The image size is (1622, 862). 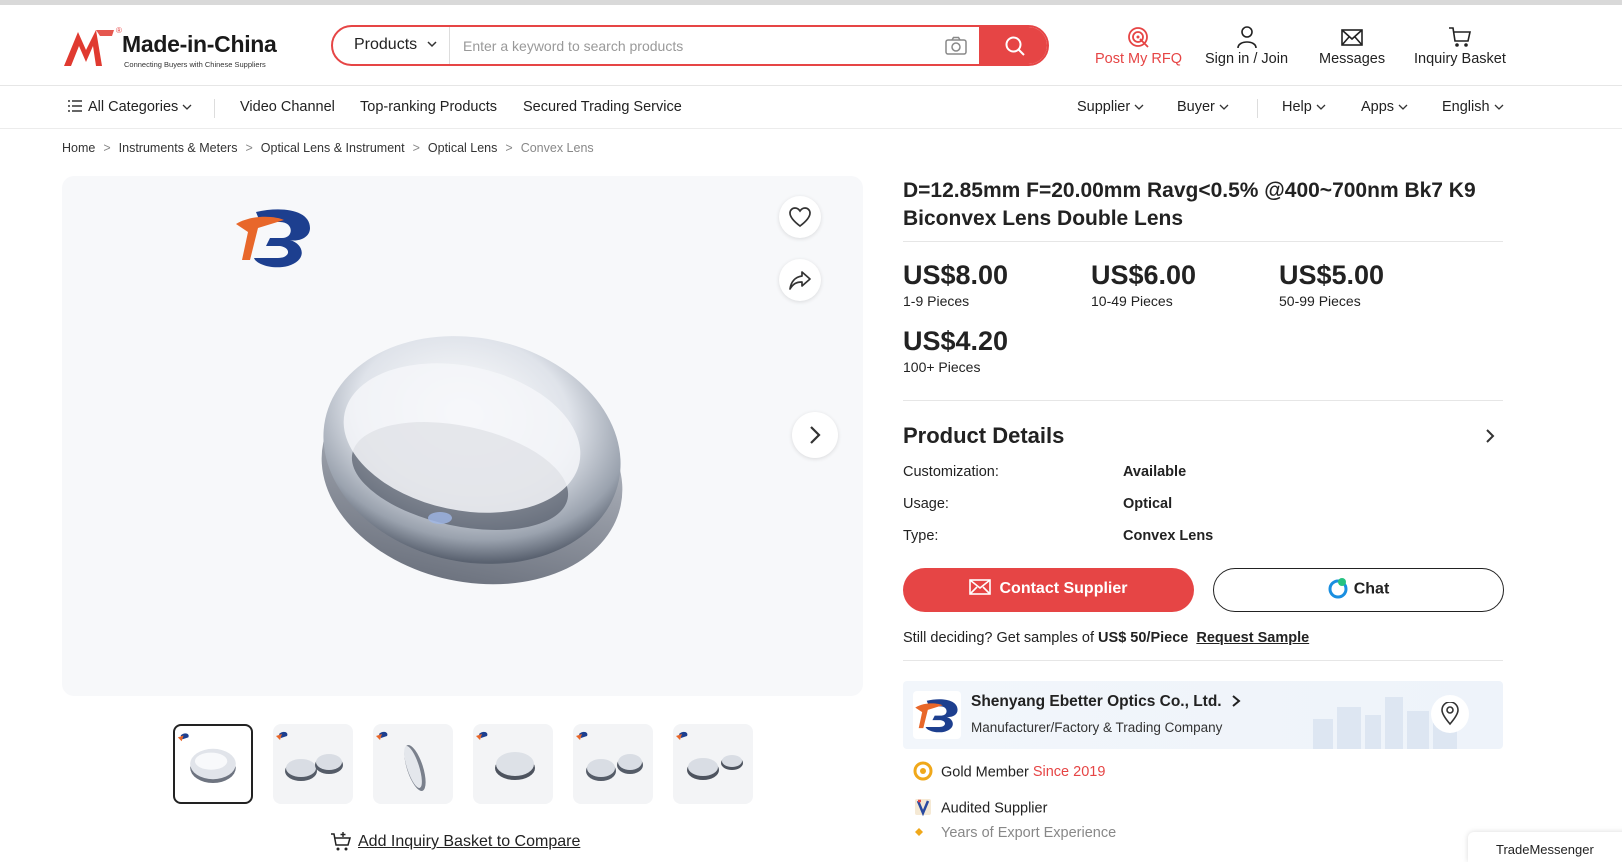 I want to click on heart-icon, so click(x=800, y=217).